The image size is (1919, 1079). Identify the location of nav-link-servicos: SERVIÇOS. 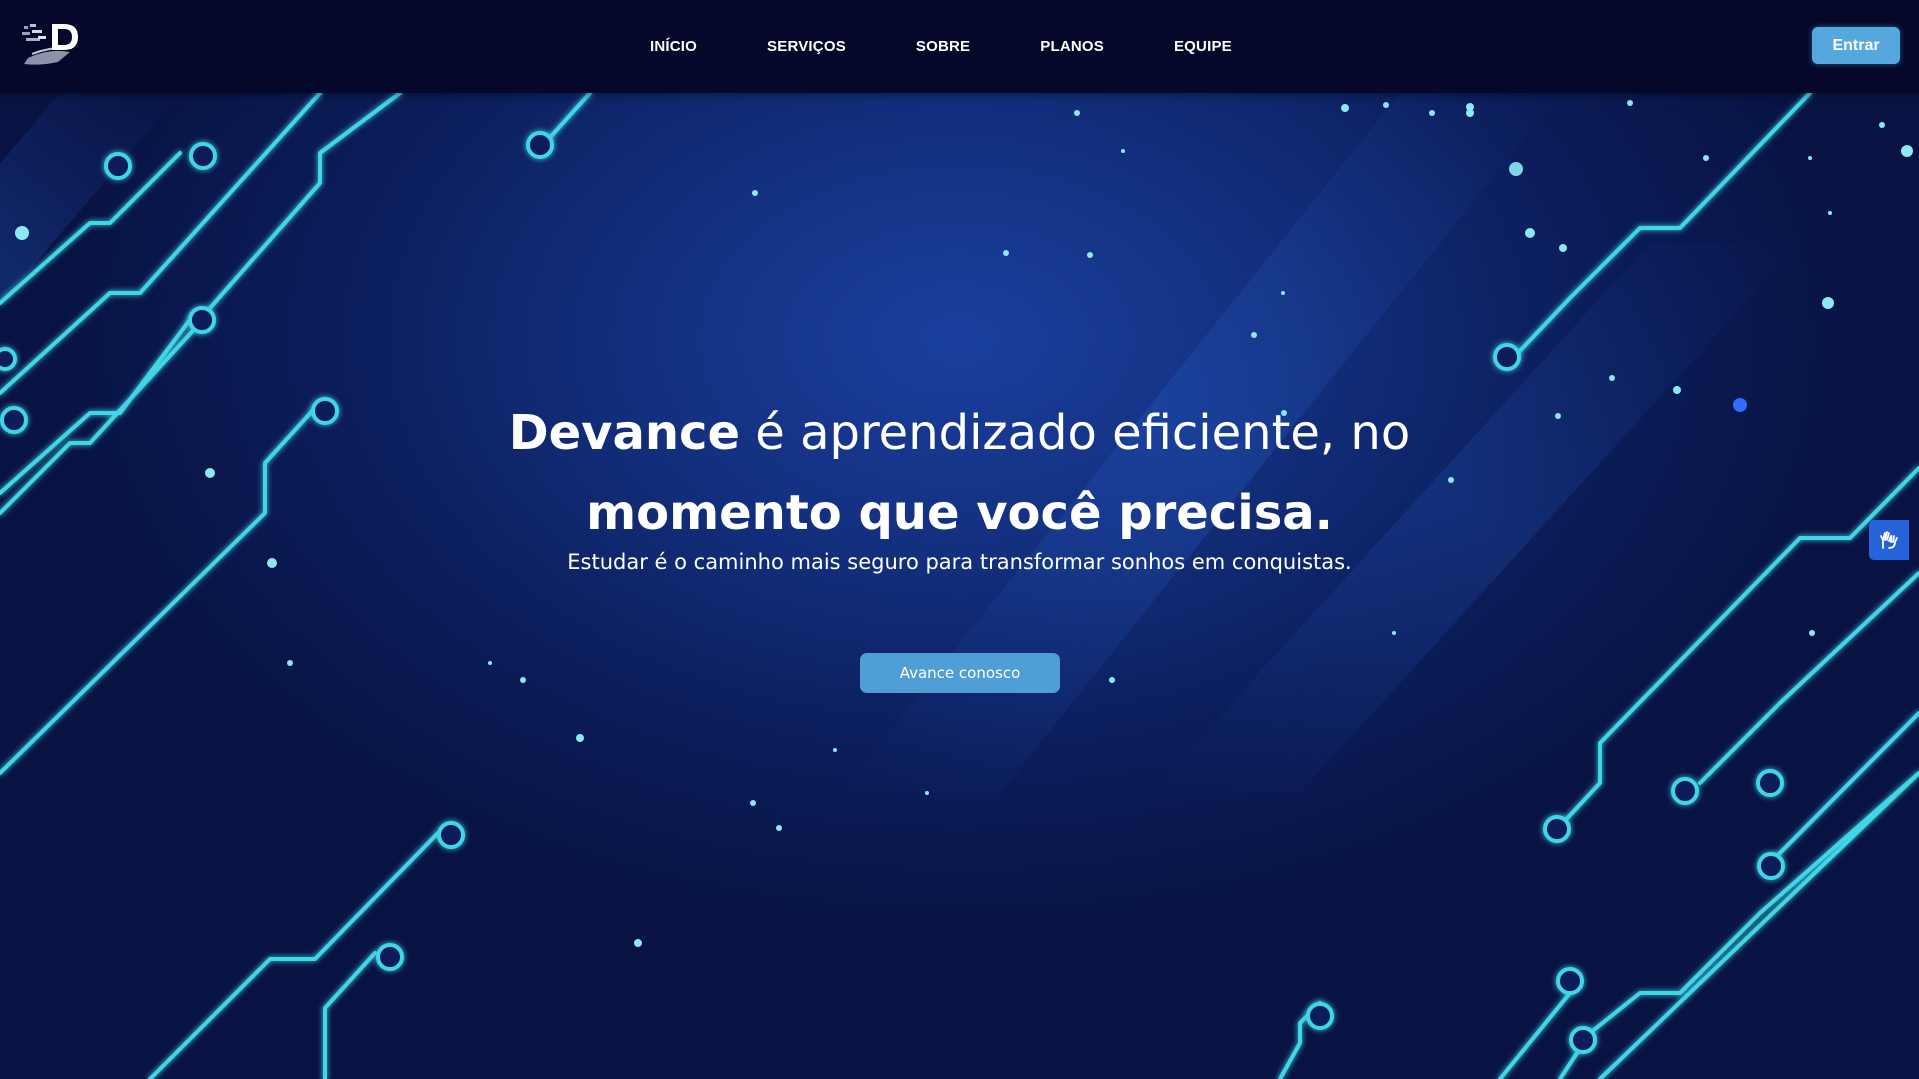
(806, 46).